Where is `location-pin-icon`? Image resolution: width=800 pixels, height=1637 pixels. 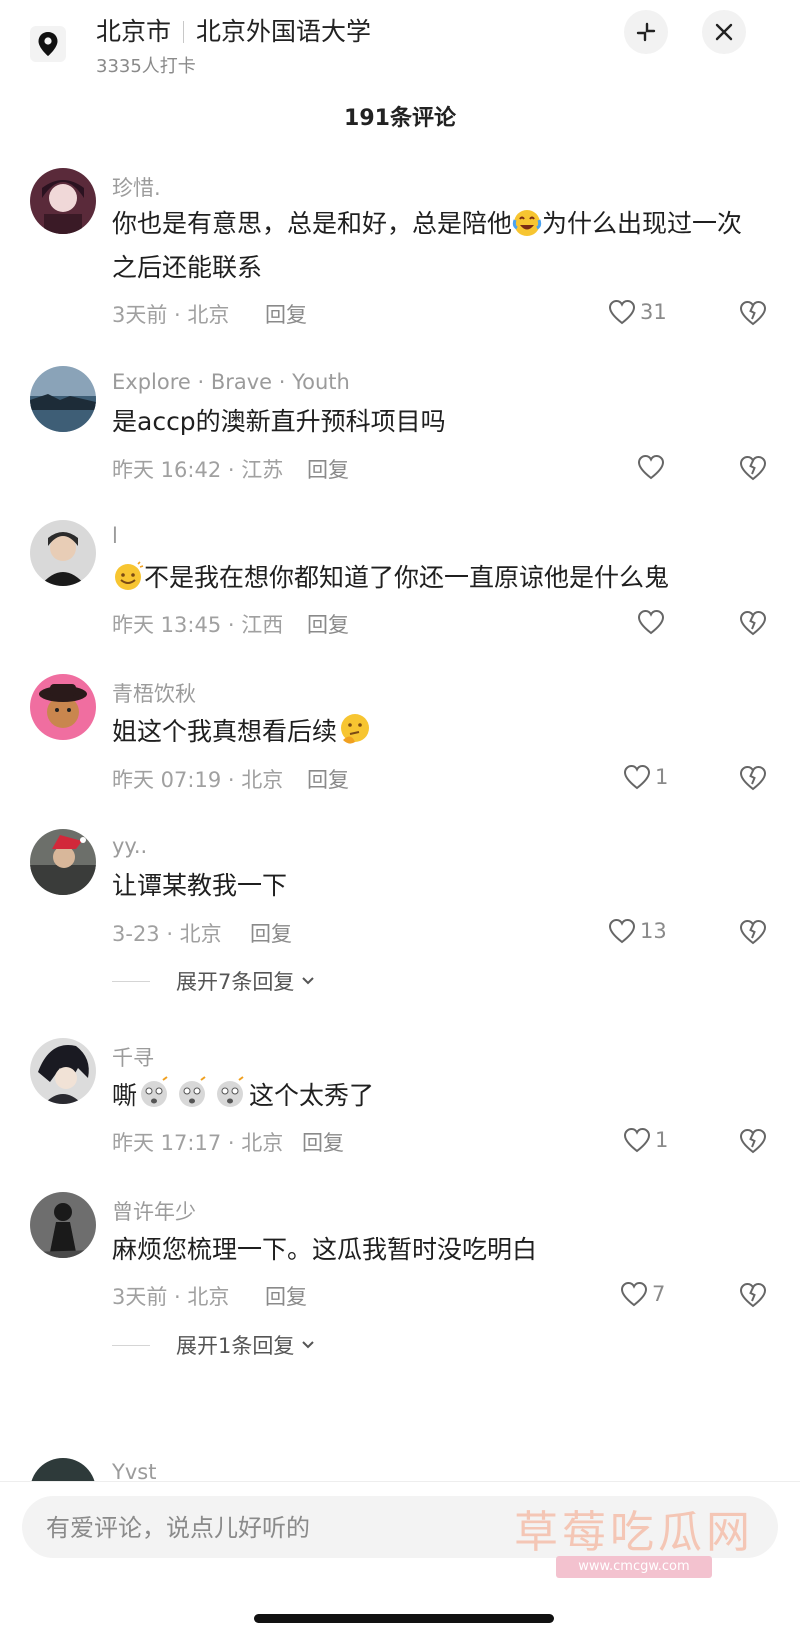 location-pin-icon is located at coordinates (48, 44).